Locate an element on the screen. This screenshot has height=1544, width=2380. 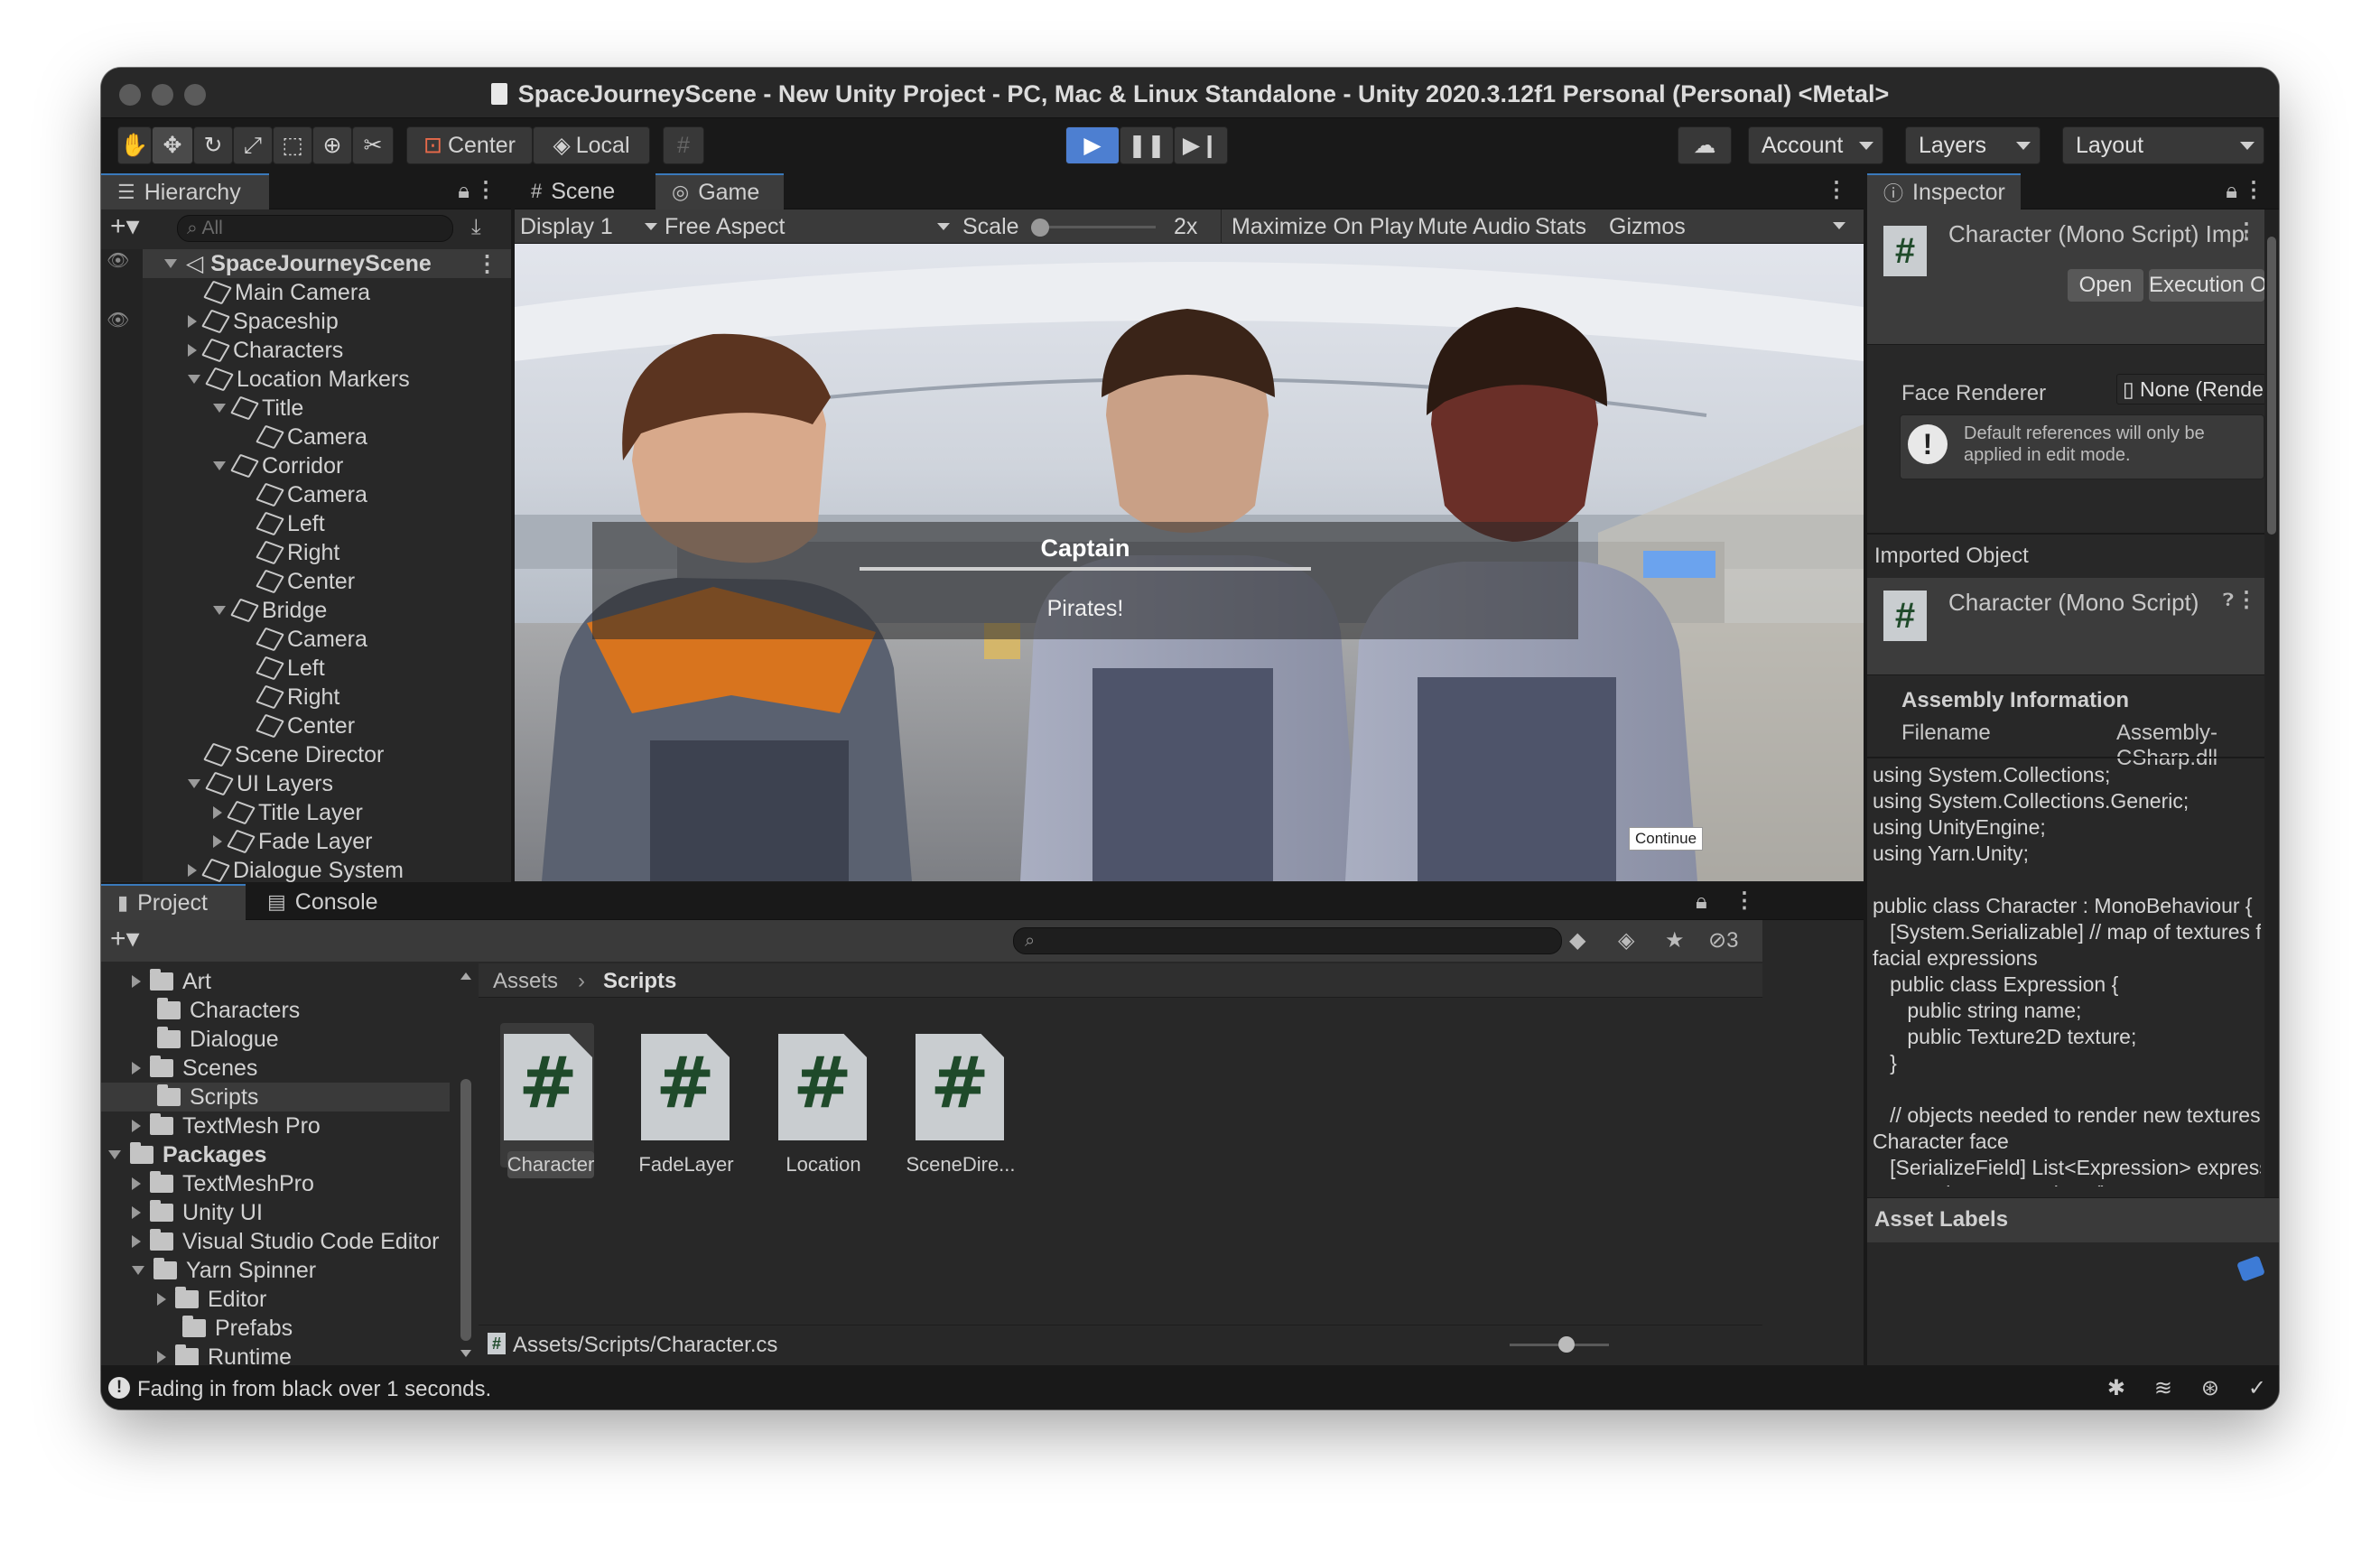
folder-item: TextMeshPro is located at coordinates (290, 1183).